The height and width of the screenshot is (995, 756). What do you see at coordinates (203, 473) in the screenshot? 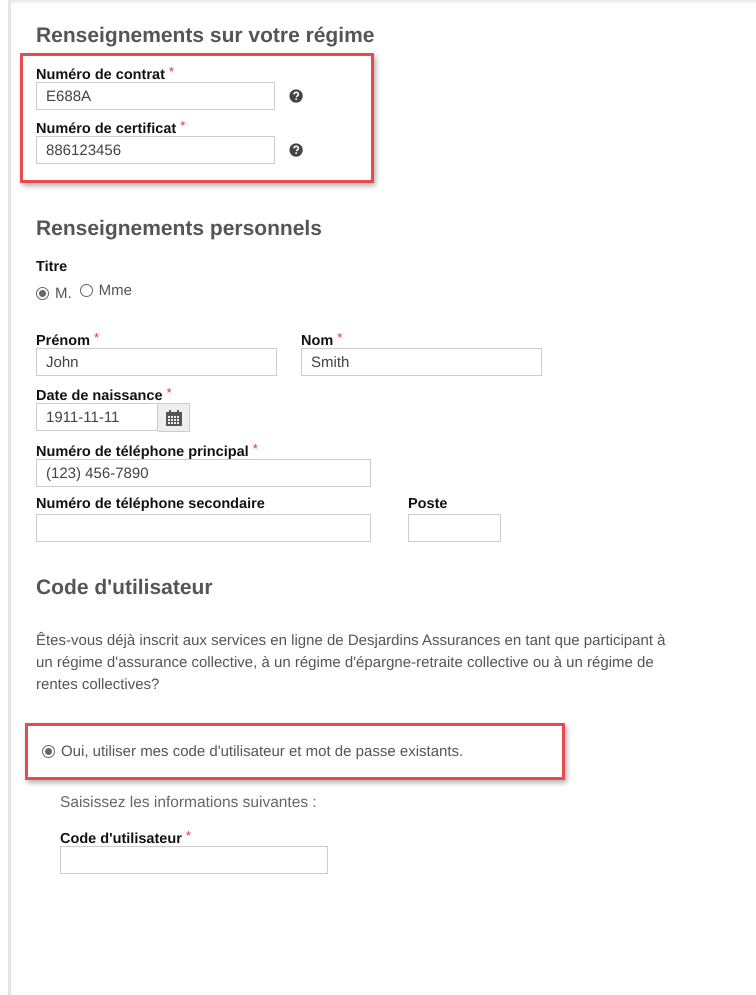
I see `input-field: (123) 456-7890` at bounding box center [203, 473].